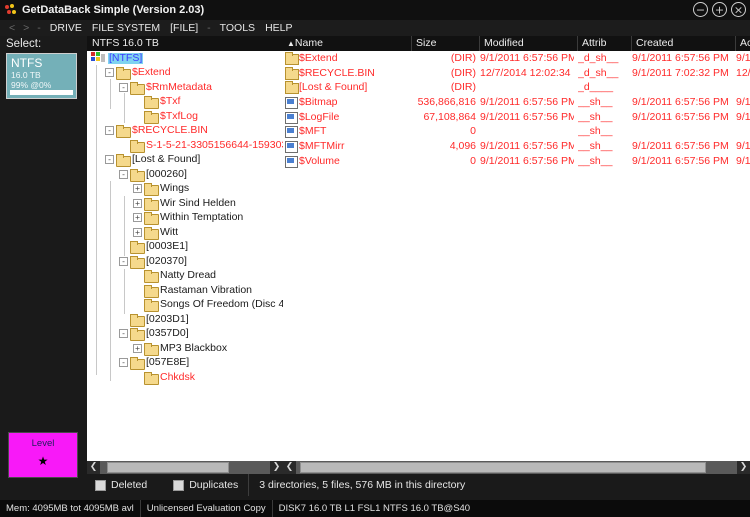 The image size is (750, 517). What do you see at coordinates (66, 28) in the screenshot?
I see `menu-item-drive: DRIVE` at bounding box center [66, 28].